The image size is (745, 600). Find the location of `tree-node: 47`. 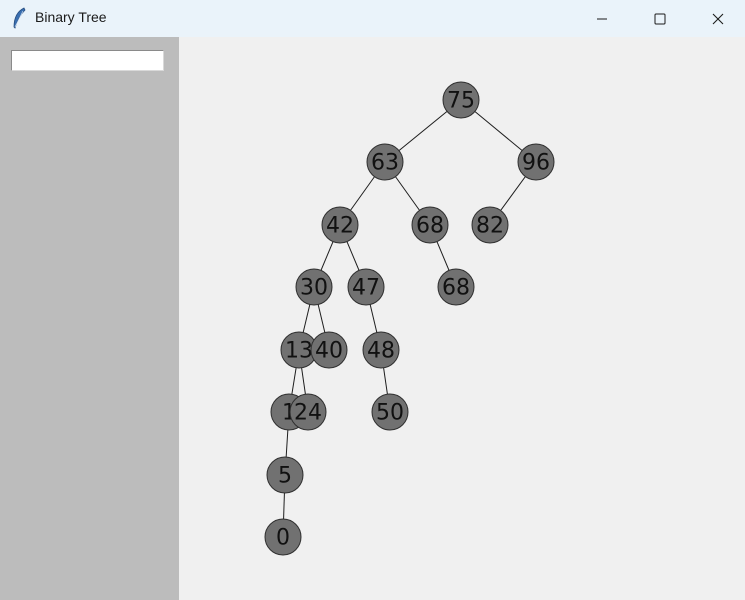

tree-node: 47 is located at coordinates (366, 287).